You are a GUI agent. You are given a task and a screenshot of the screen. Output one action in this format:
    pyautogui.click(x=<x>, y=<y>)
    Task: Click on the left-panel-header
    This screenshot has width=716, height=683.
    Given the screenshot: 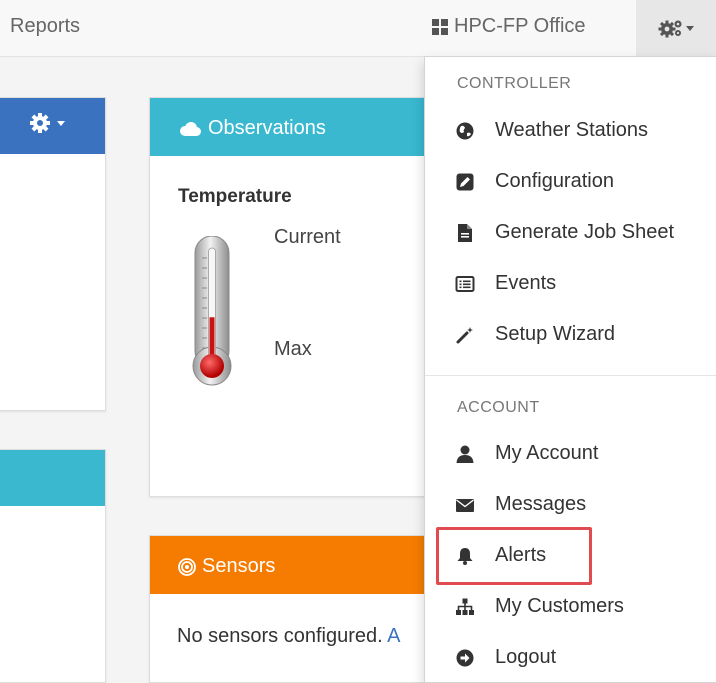 What is the action you would take?
    pyautogui.click(x=52, y=126)
    